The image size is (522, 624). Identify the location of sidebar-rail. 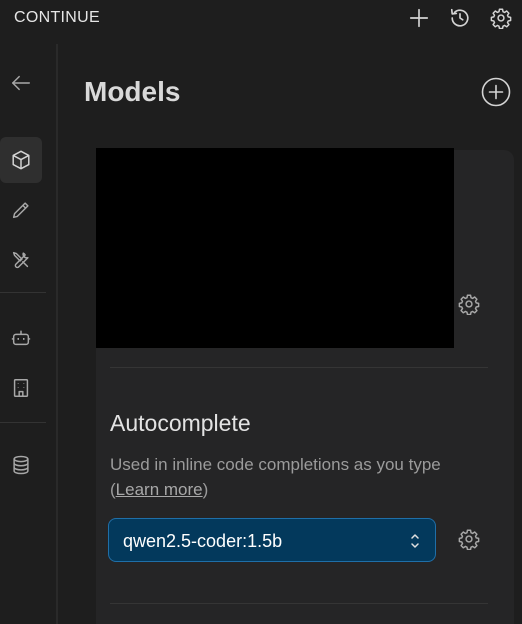
(28, 332).